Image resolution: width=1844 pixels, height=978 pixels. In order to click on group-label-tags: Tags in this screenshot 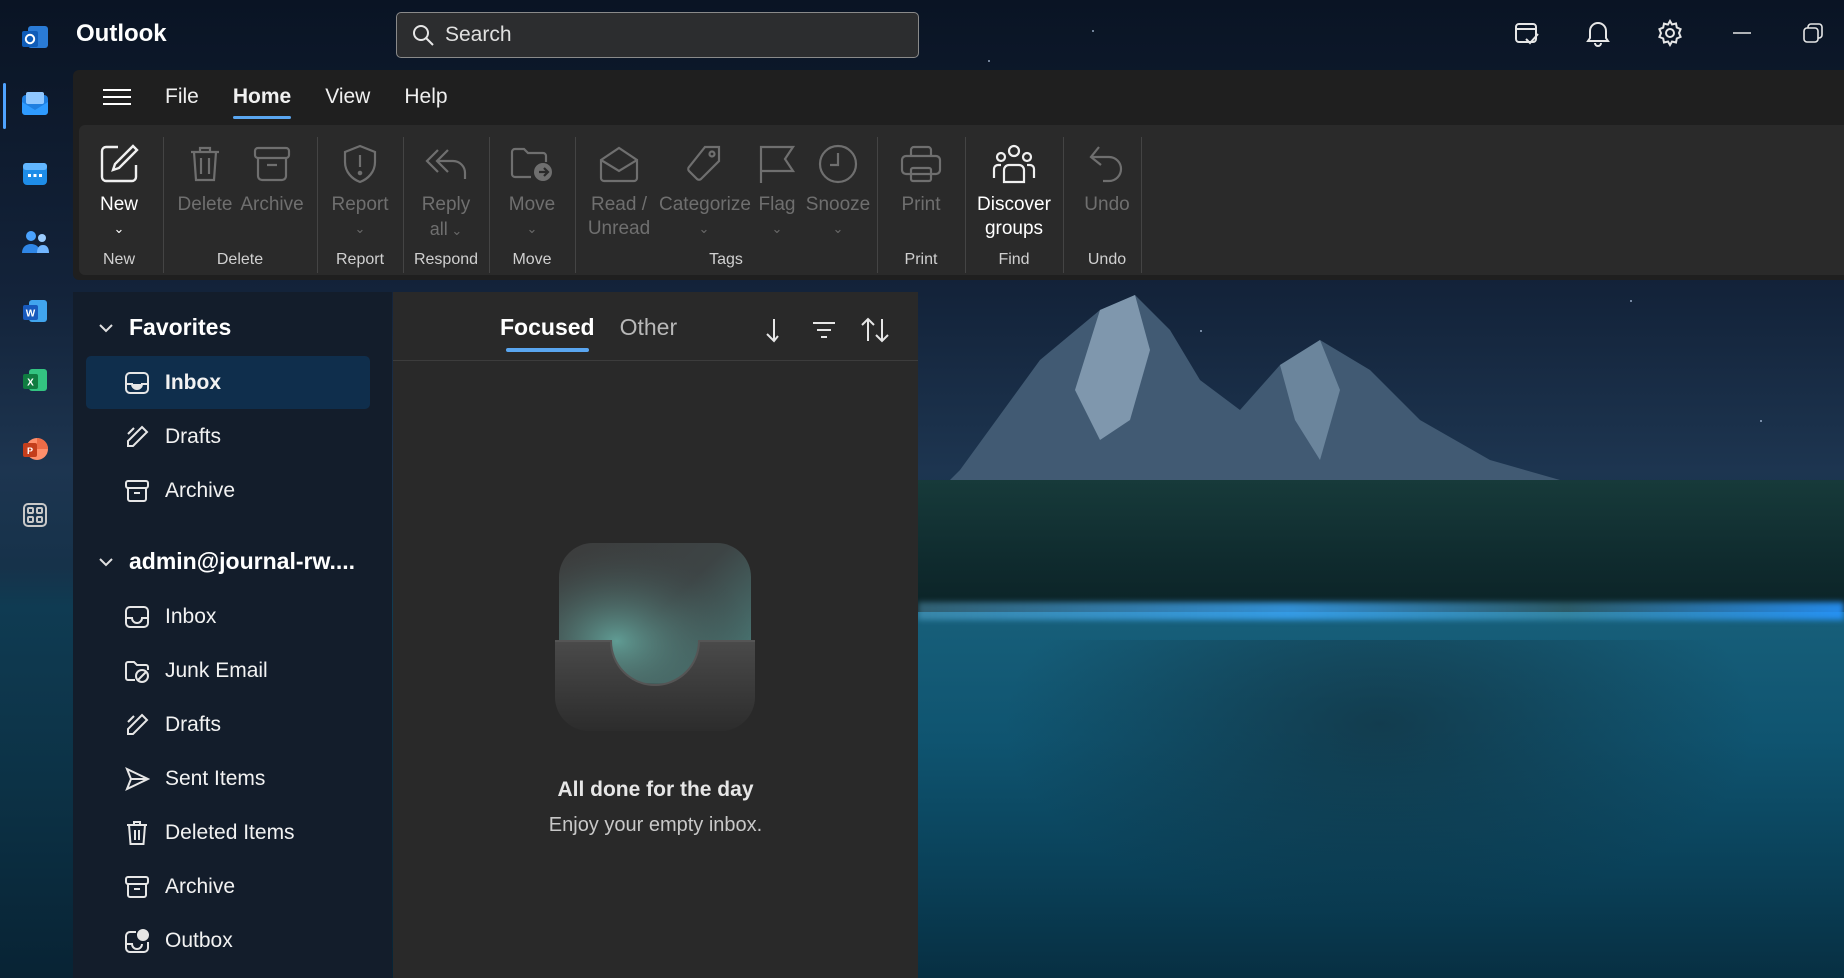, I will do `click(726, 259)`.